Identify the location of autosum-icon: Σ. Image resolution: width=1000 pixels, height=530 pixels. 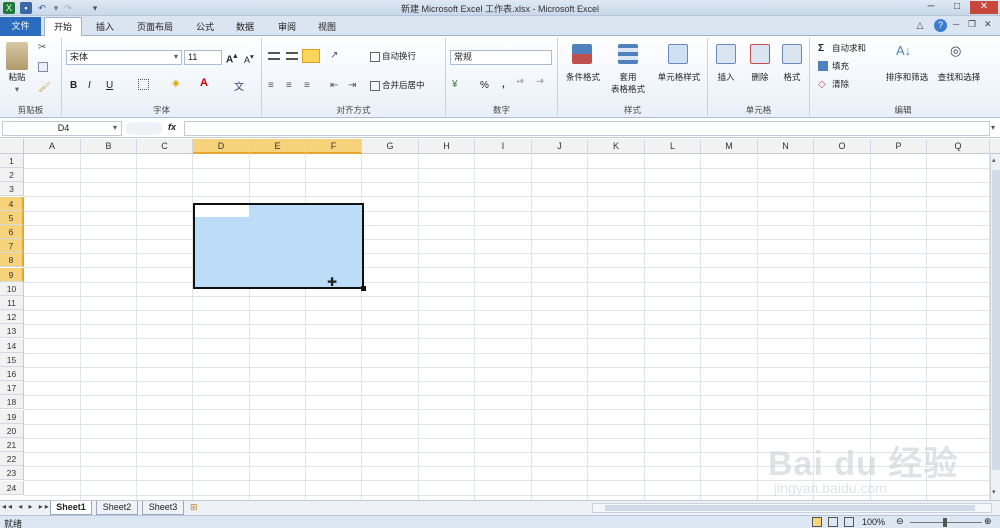
(821, 48).